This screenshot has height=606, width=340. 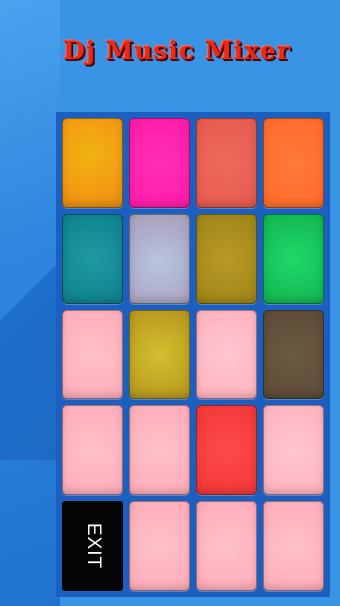 What do you see at coordinates (159, 258) in the screenshot?
I see `pad-r2c2` at bounding box center [159, 258].